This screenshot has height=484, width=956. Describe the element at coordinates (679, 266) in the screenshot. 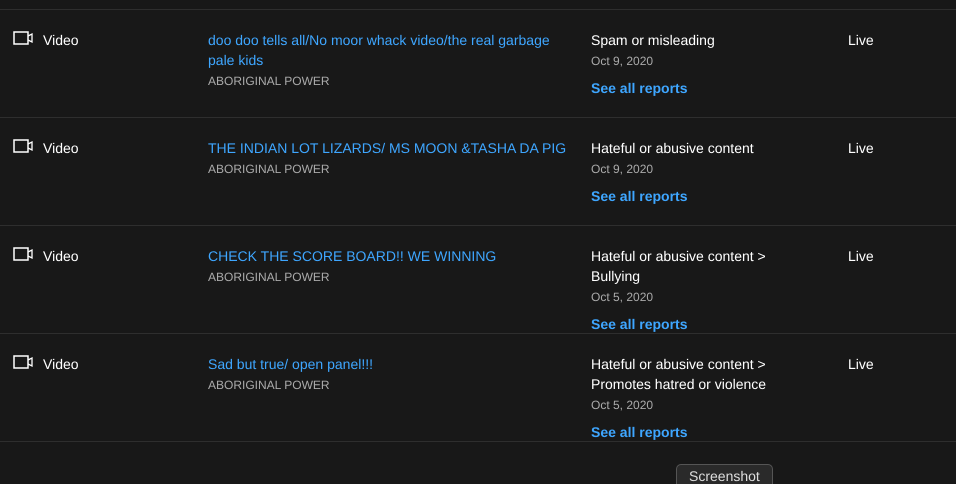

I see `report-reason: Hateful or abusive content > Bullying` at that location.